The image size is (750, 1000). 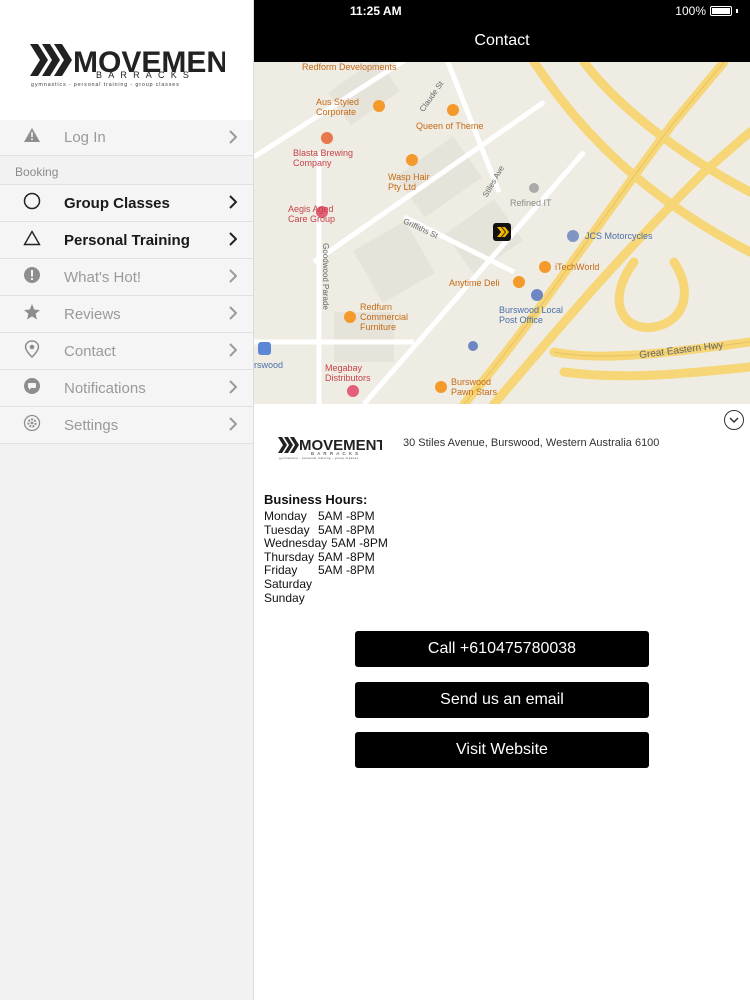 I want to click on map-poi: Refined IT, so click(x=531, y=203).